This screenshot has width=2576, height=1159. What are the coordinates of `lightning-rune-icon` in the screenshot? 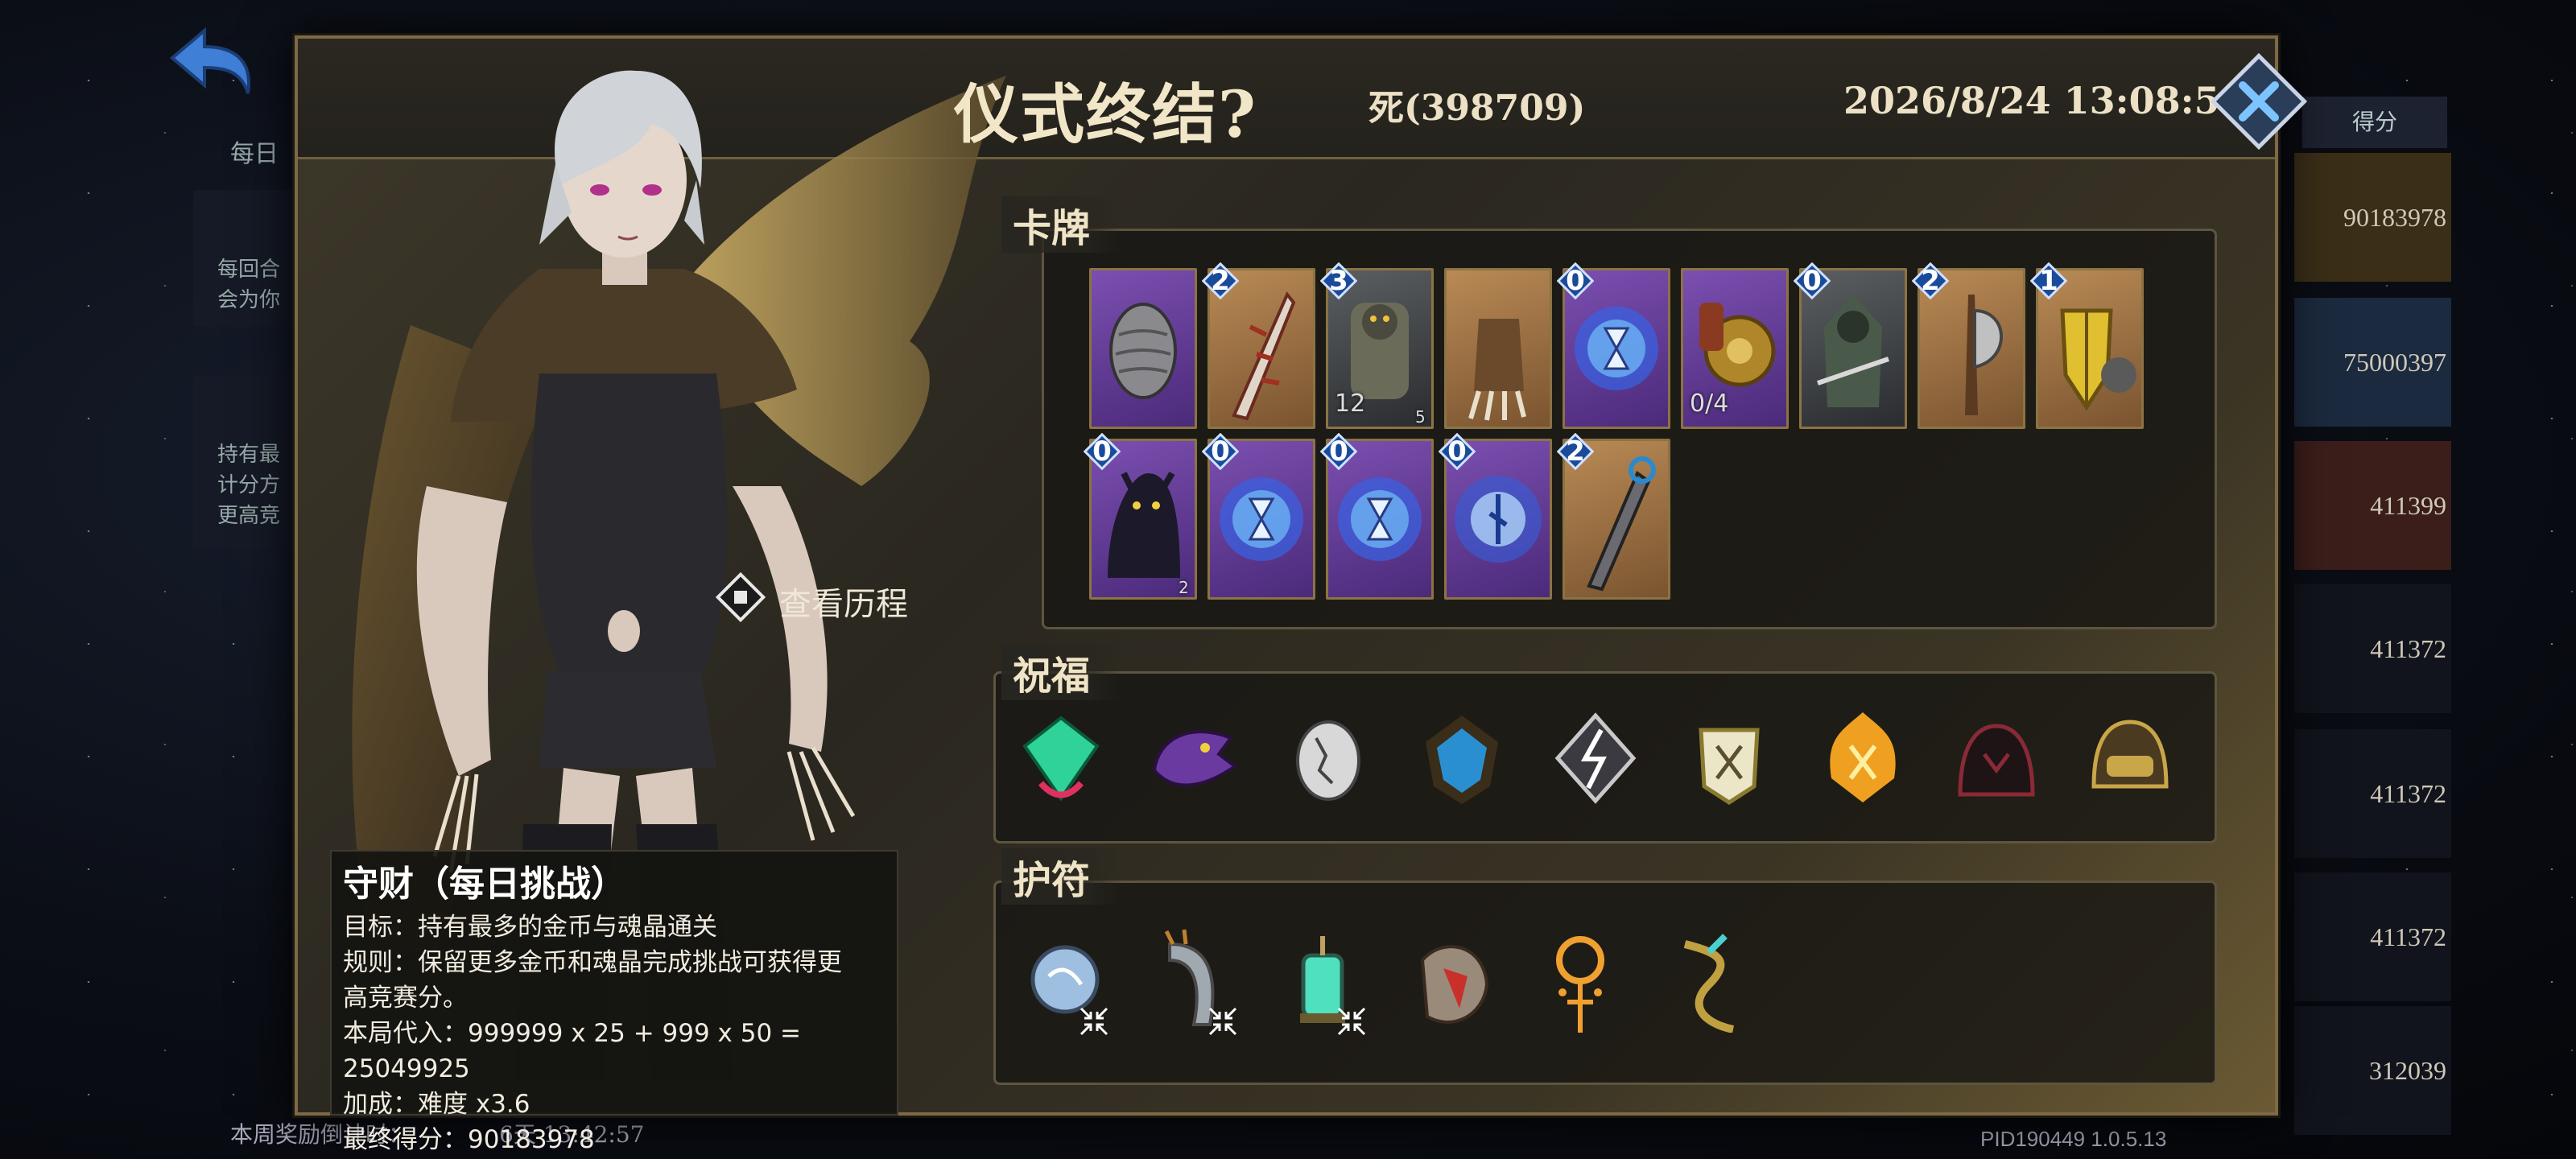 It's located at (1595, 758).